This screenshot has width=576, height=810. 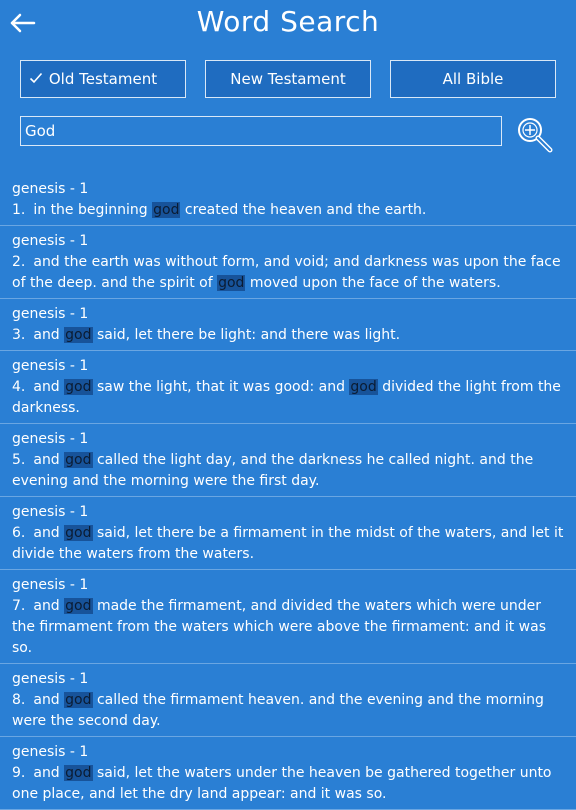 I want to click on zoom-search-icon, so click(x=535, y=135).